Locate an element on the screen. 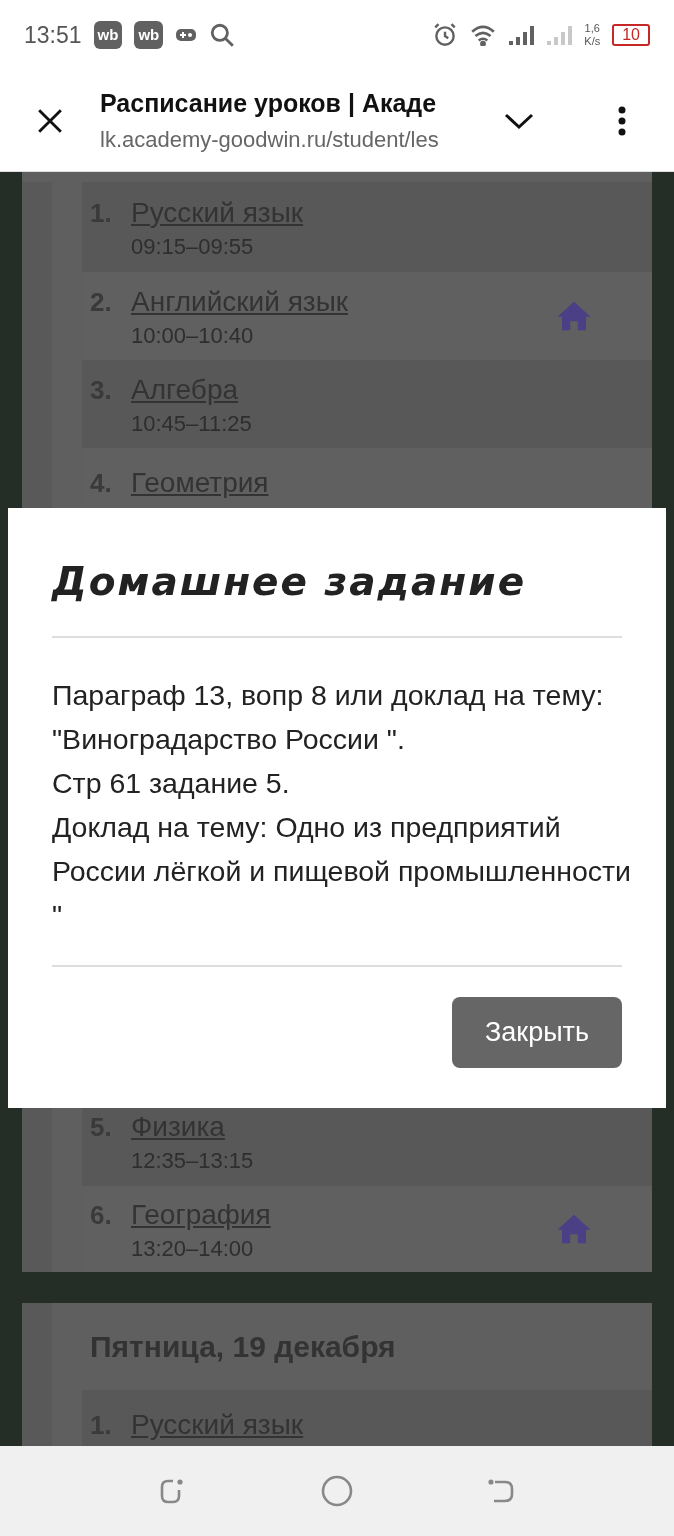  network-speed: K/s is located at coordinates (592, 41).